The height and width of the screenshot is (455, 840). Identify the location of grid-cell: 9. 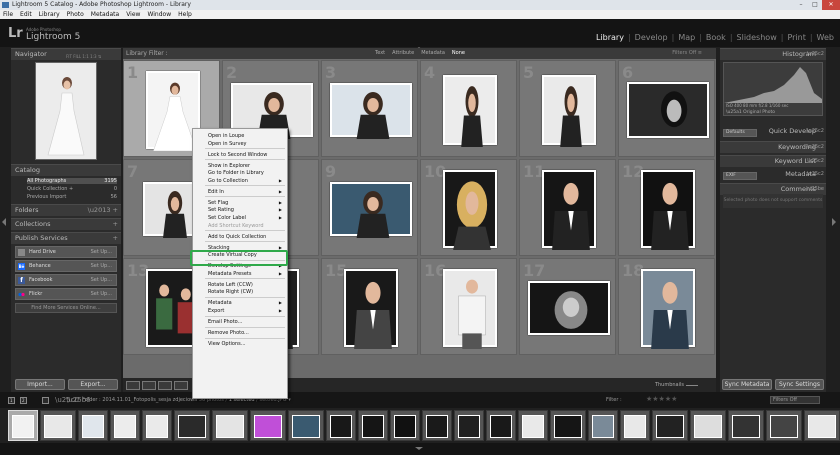
(369, 207).